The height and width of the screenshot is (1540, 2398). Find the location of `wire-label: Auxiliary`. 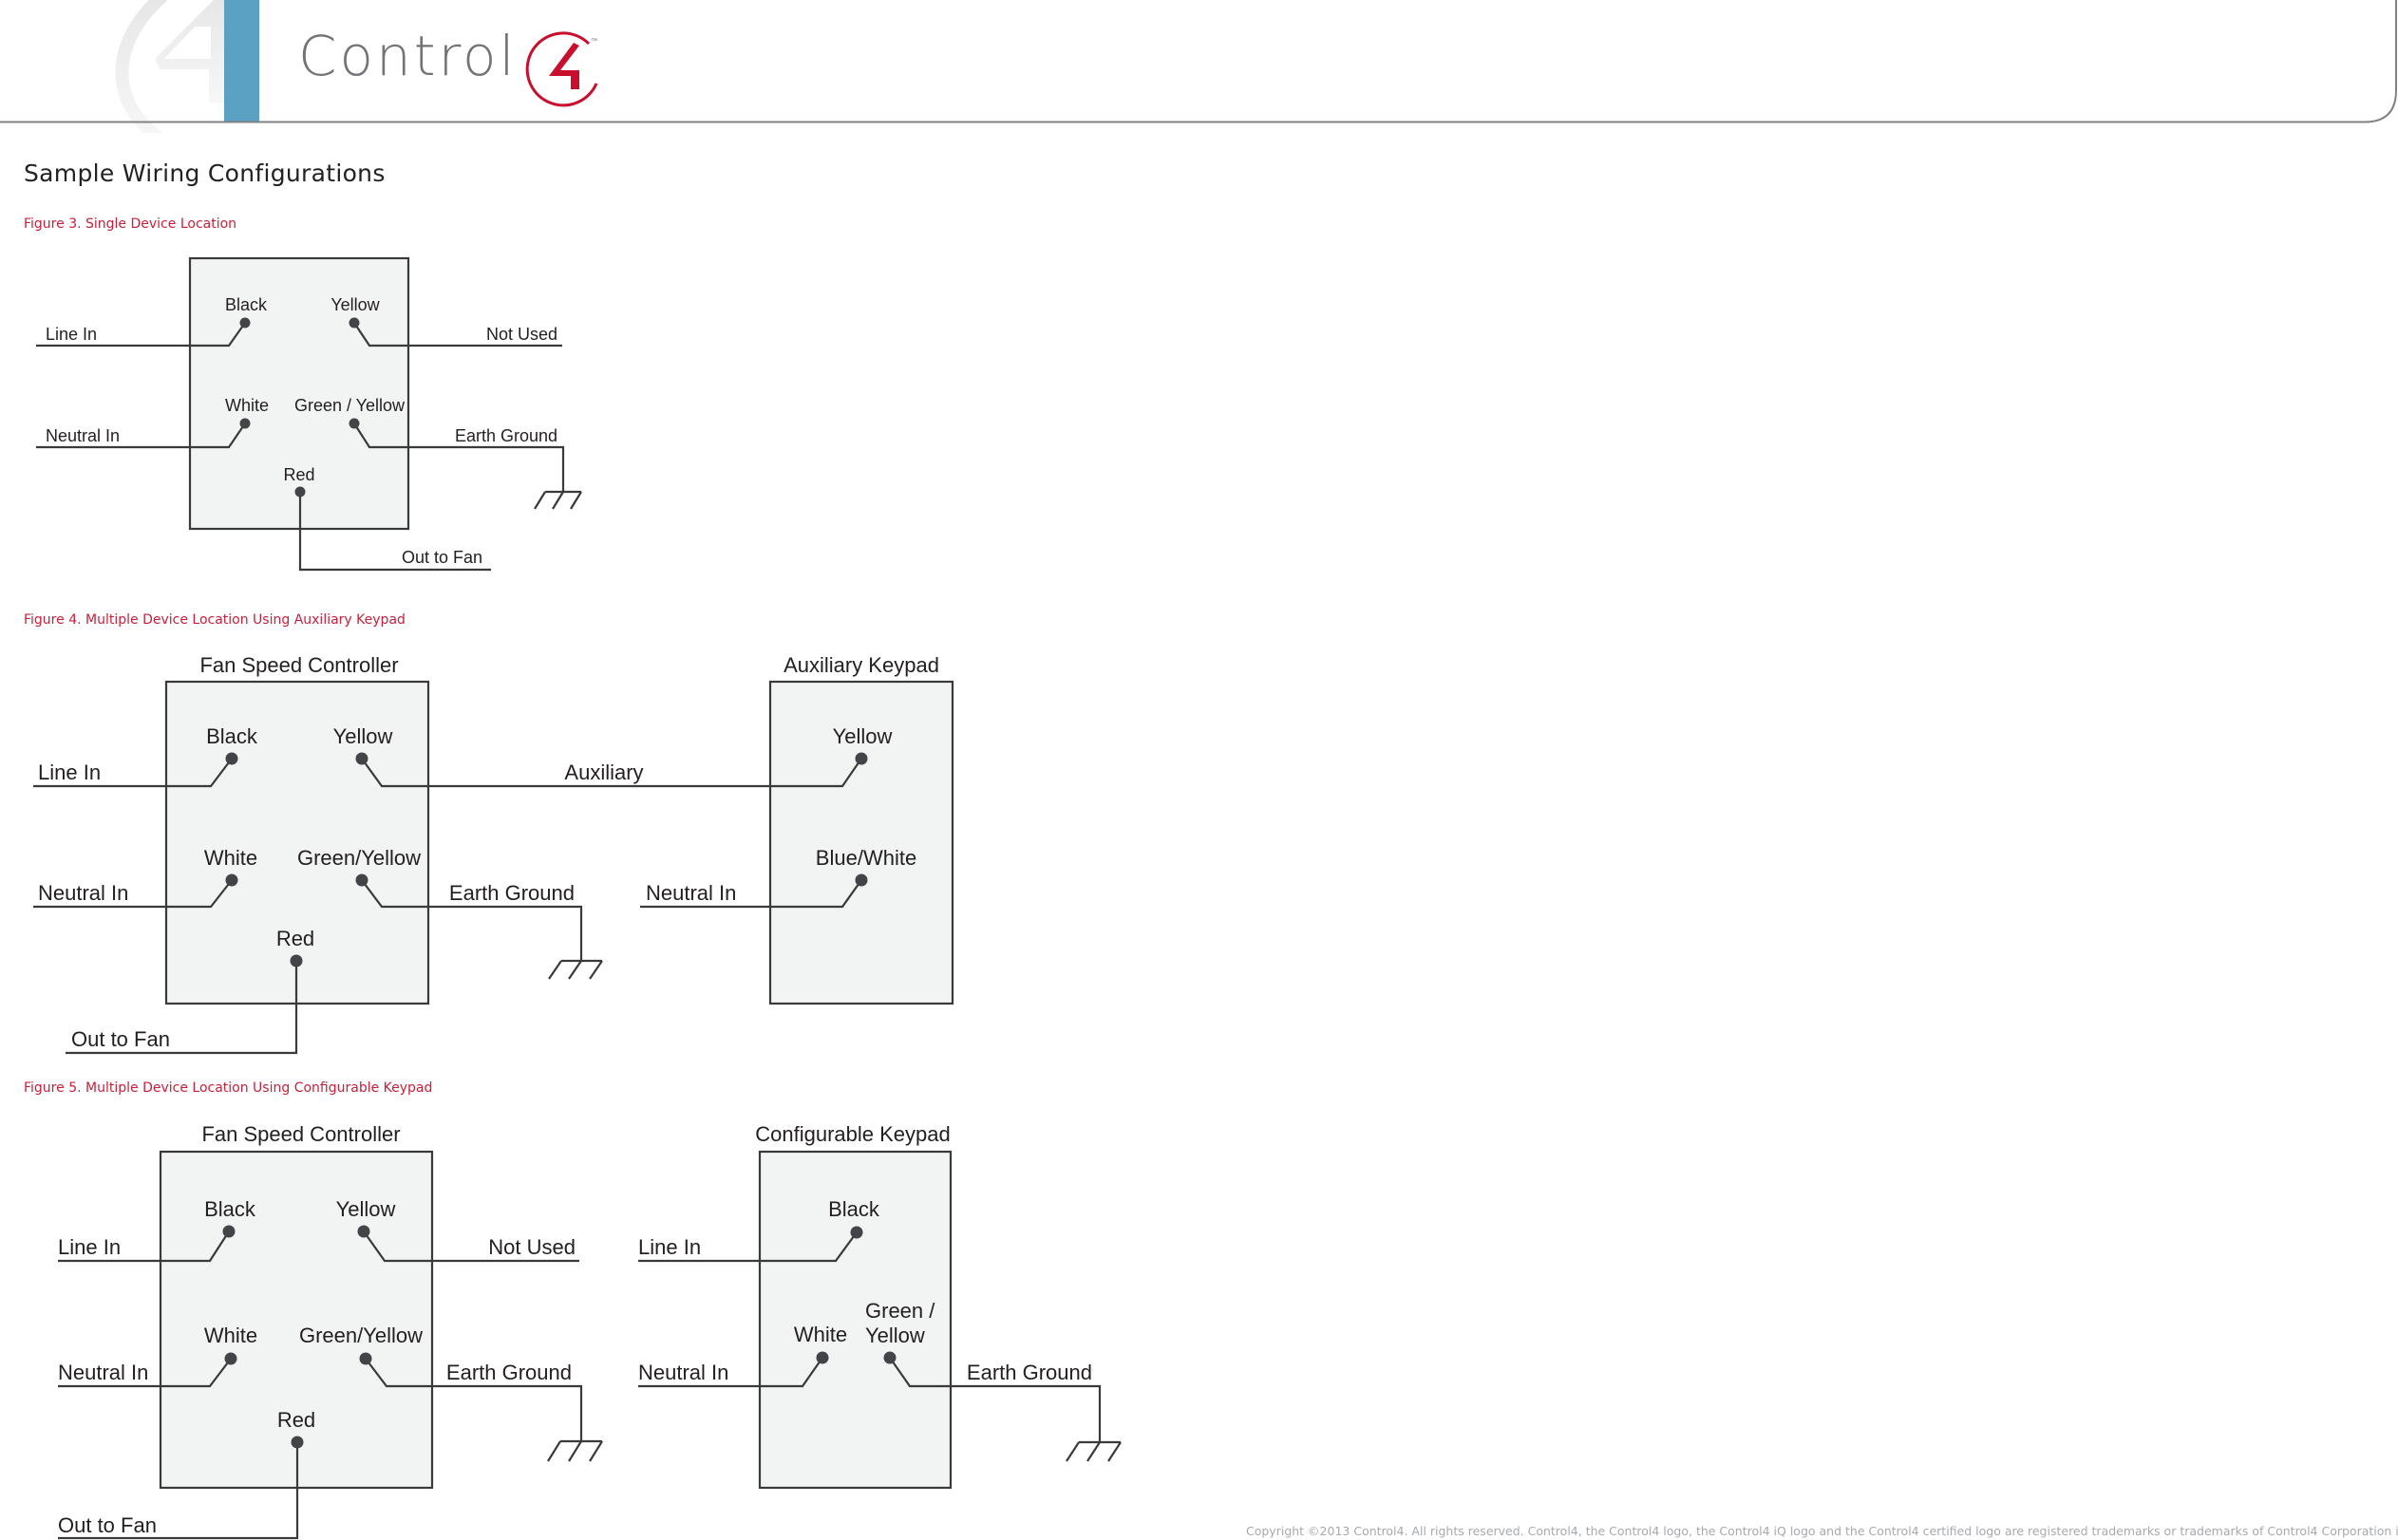

wire-label: Auxiliary is located at coordinates (603, 773).